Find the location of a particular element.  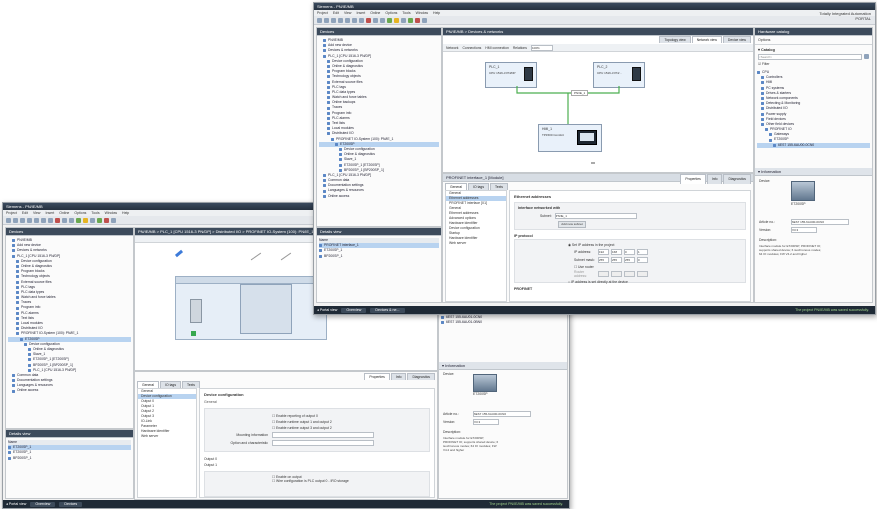

menu-options: Options is located at coordinates (80, 213).